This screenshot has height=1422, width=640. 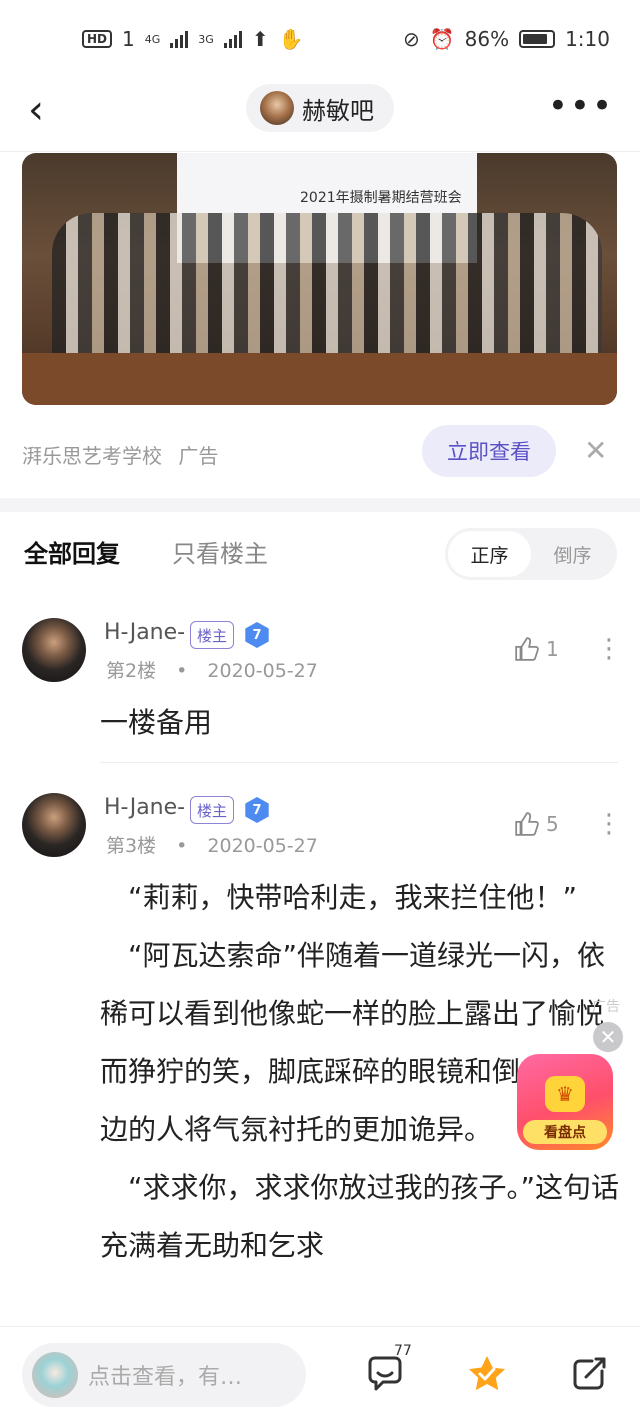 I want to click on comment-count: 77, so click(x=403, y=1351).